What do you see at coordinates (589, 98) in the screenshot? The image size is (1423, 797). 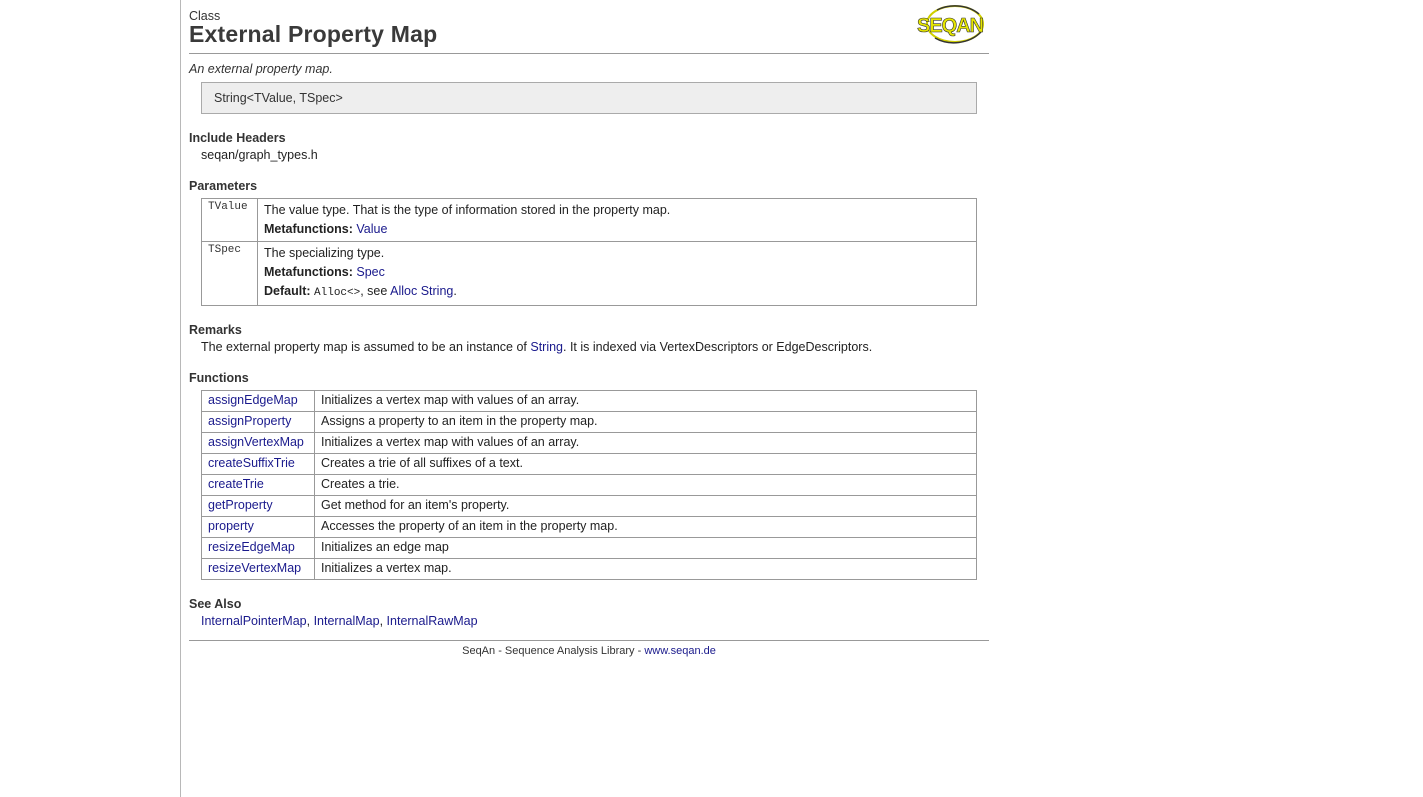 I see `signature-box: String<TValue, TSpec>` at bounding box center [589, 98].